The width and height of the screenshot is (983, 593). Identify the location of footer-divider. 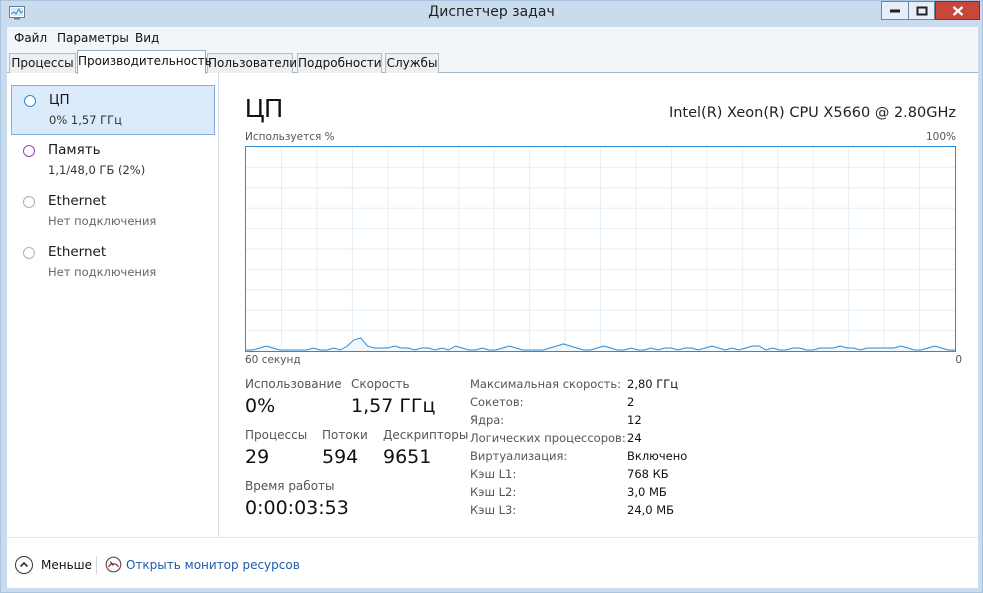
(96, 565).